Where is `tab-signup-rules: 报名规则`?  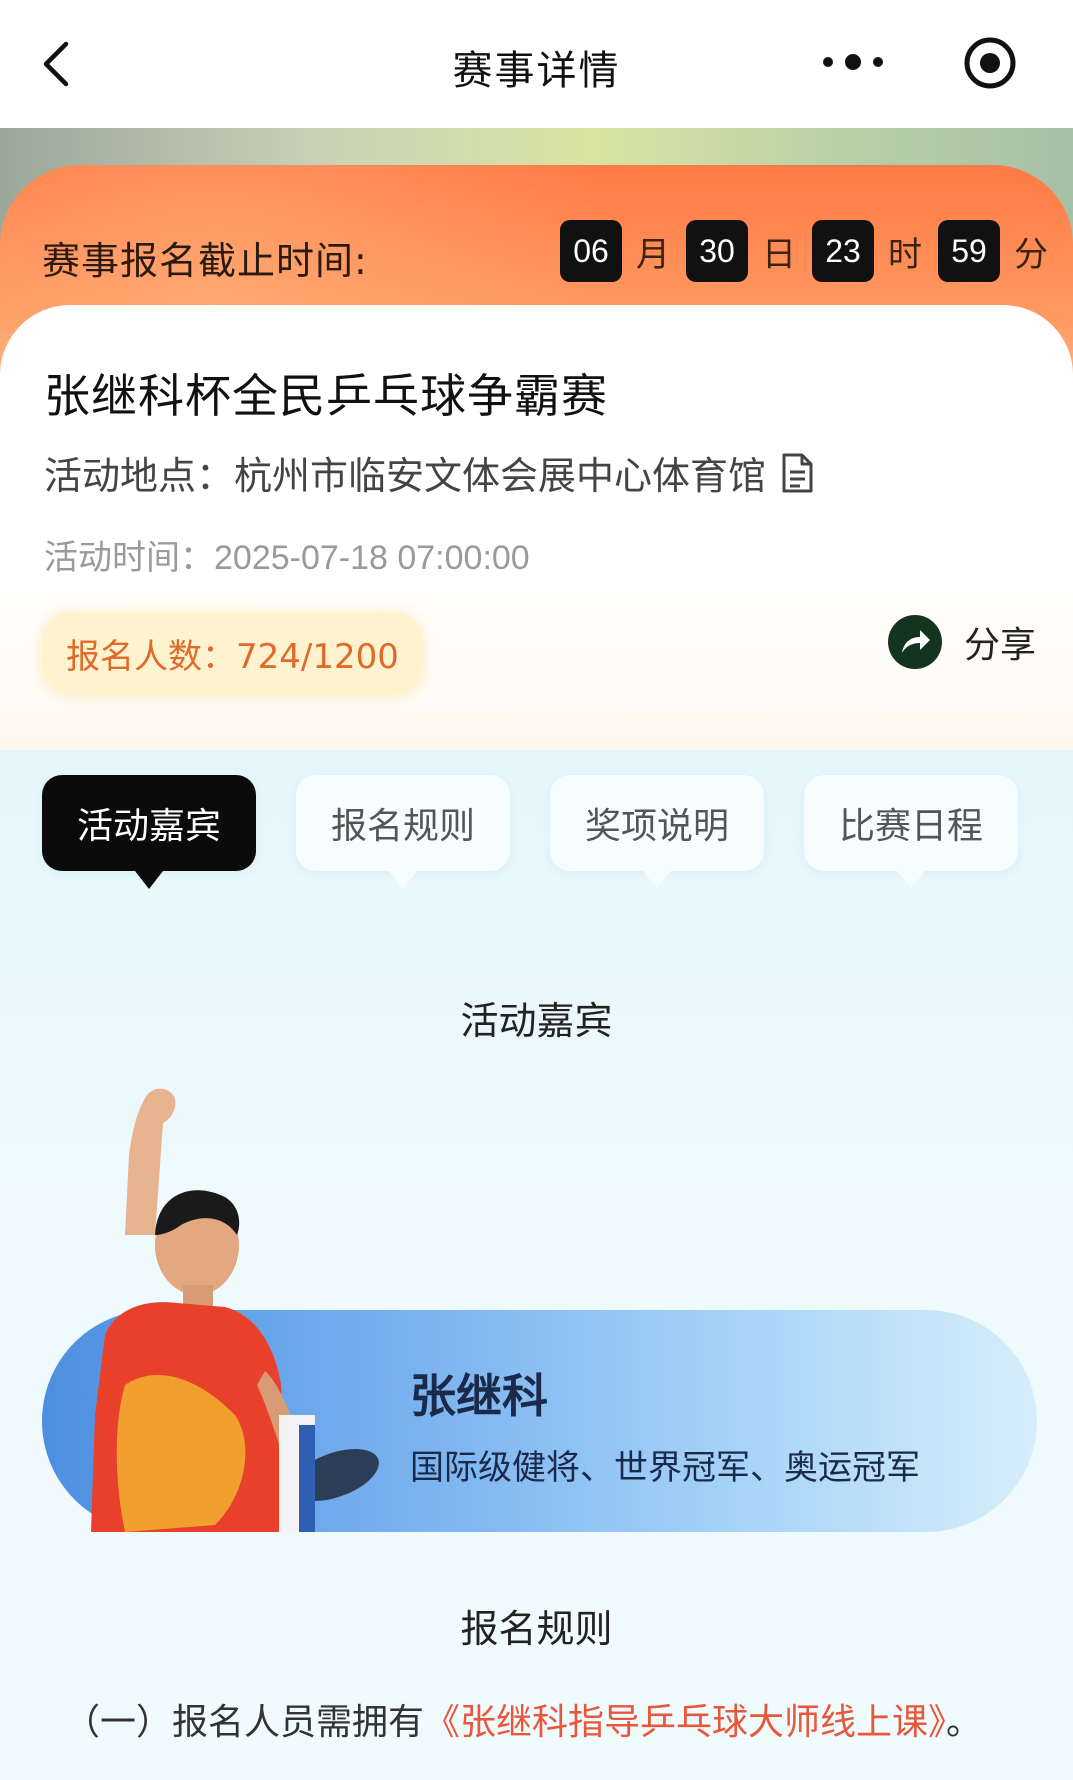
tab-signup-rules: 报名规则 is located at coordinates (403, 832).